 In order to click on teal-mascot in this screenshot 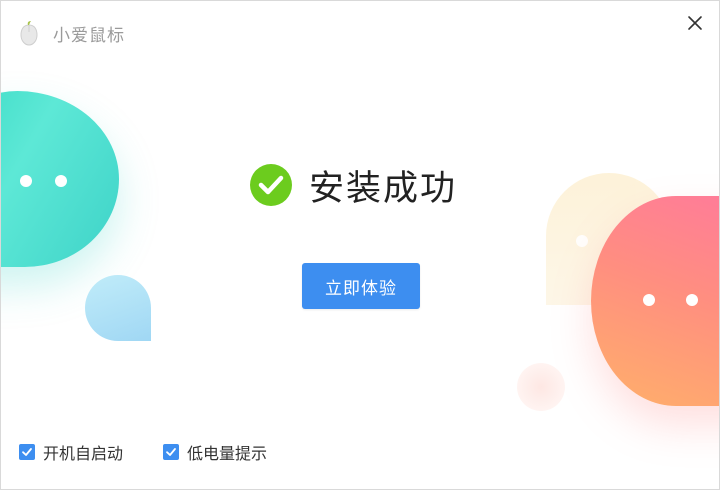, I will do `click(60, 179)`.